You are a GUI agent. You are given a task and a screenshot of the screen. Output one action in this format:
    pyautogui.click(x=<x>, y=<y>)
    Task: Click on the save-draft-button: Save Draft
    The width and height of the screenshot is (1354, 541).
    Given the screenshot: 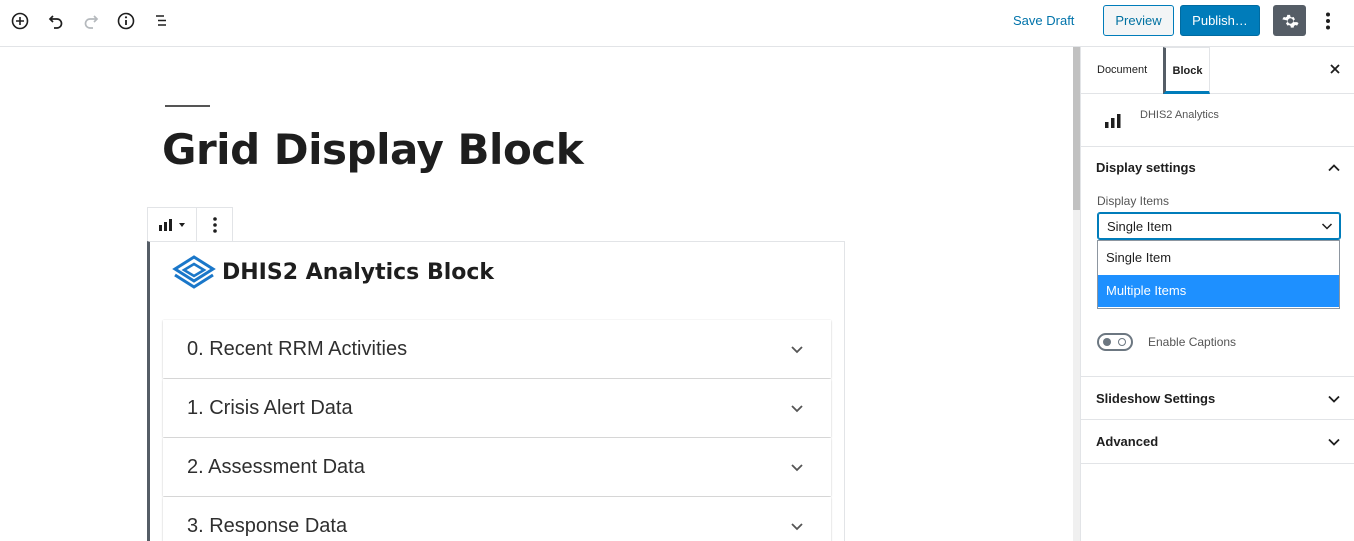 What is the action you would take?
    pyautogui.click(x=1043, y=21)
    